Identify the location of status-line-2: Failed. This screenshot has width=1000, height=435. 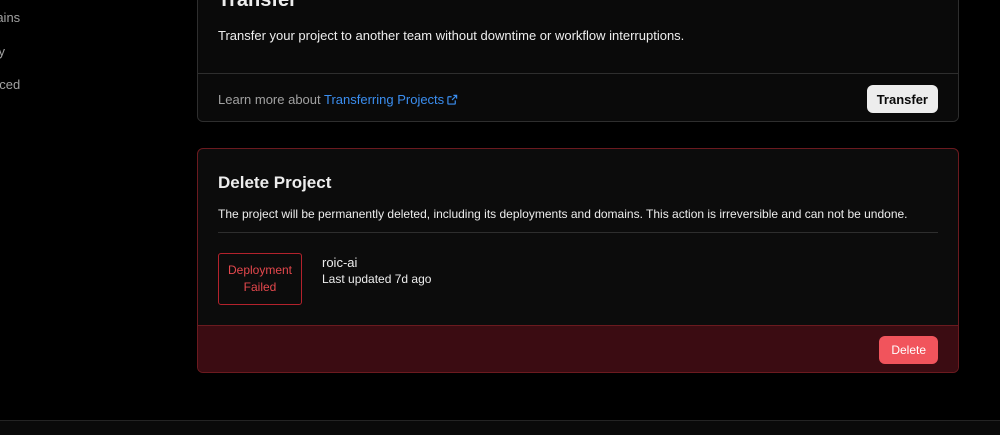
(260, 287).